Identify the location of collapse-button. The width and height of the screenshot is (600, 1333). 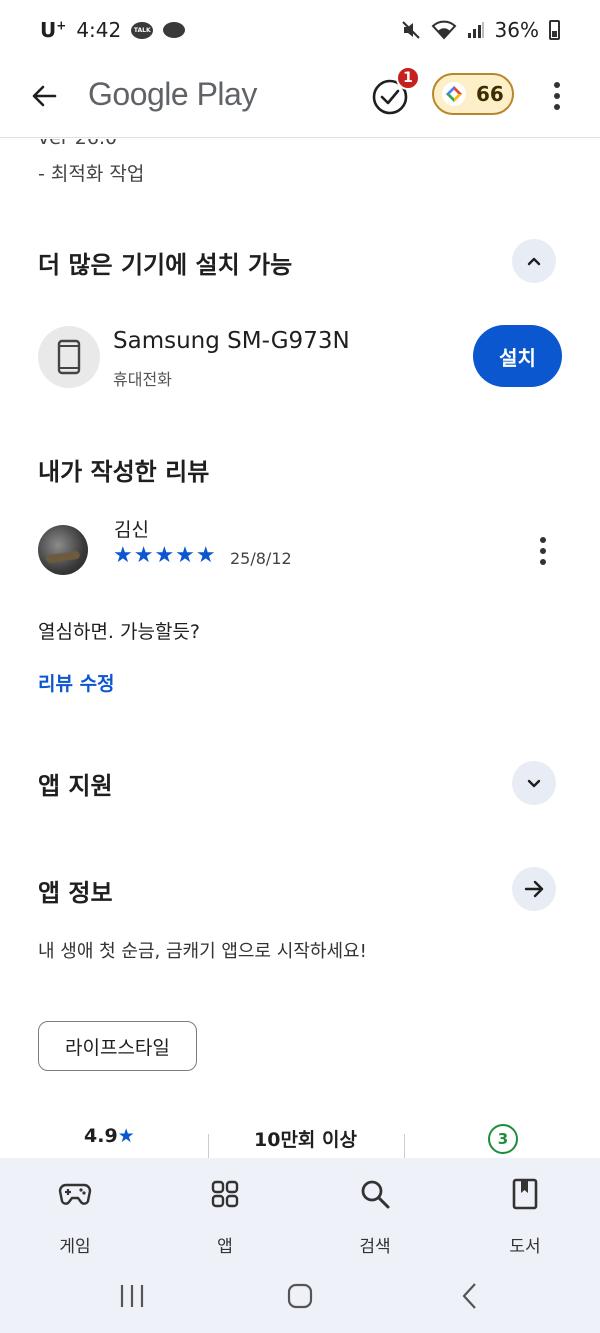
(534, 261).